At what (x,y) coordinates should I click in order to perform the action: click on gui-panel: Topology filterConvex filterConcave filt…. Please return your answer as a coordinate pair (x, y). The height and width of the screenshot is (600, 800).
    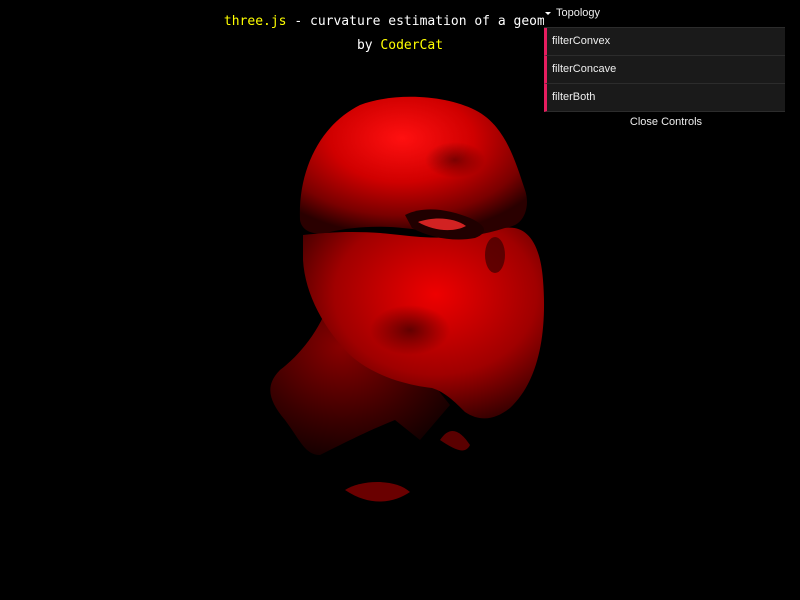
    Looking at the image, I should click on (664, 66).